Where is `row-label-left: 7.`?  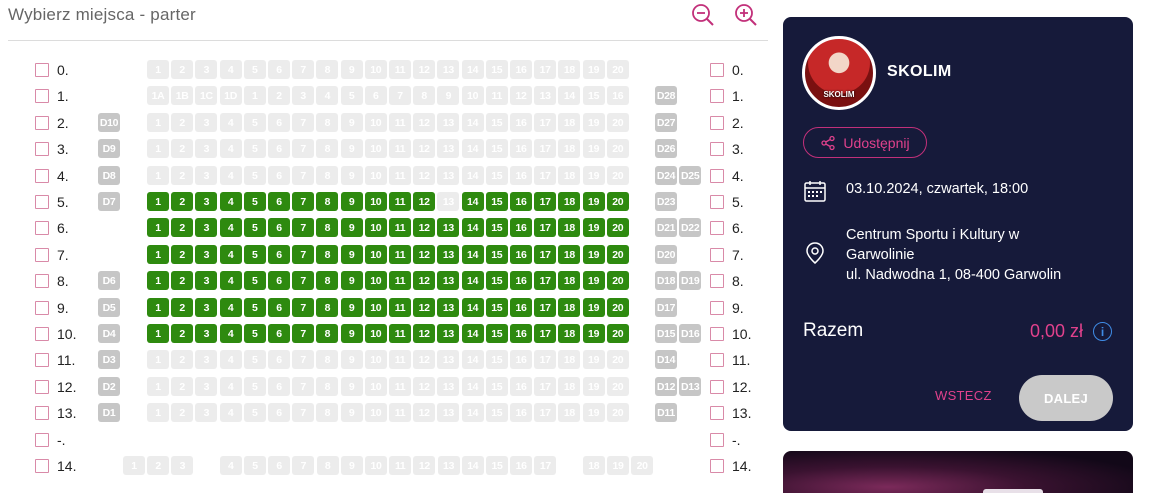 row-label-left: 7. is located at coordinates (52, 255).